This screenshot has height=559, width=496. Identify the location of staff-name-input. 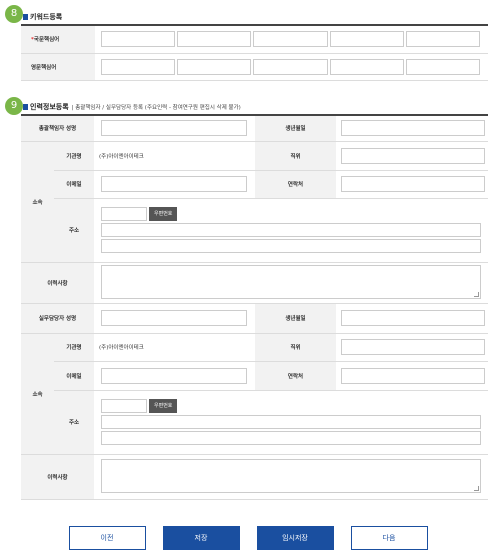
(174, 318).